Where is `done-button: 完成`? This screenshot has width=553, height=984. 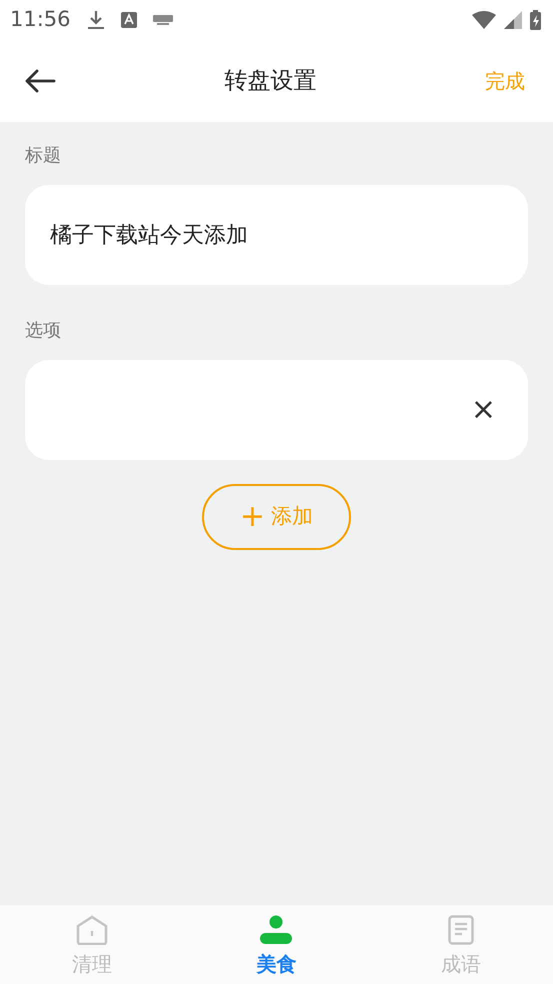 done-button: 完成 is located at coordinates (505, 81).